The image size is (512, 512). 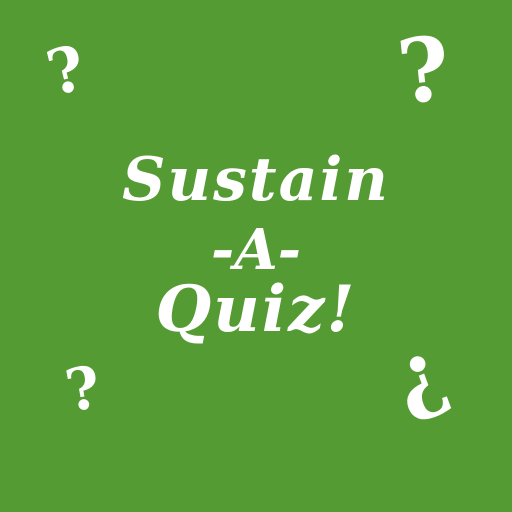 I want to click on title-line-quiz: Quiz!, so click(x=256, y=309).